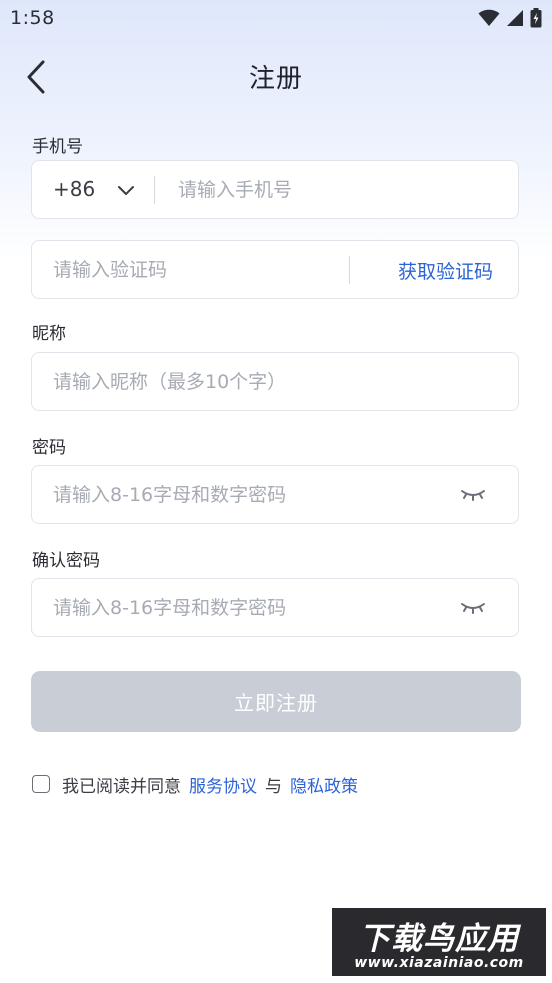 The image size is (552, 983). What do you see at coordinates (439, 963) in the screenshot?
I see `watermark-url: www.xiazainiao.com` at bounding box center [439, 963].